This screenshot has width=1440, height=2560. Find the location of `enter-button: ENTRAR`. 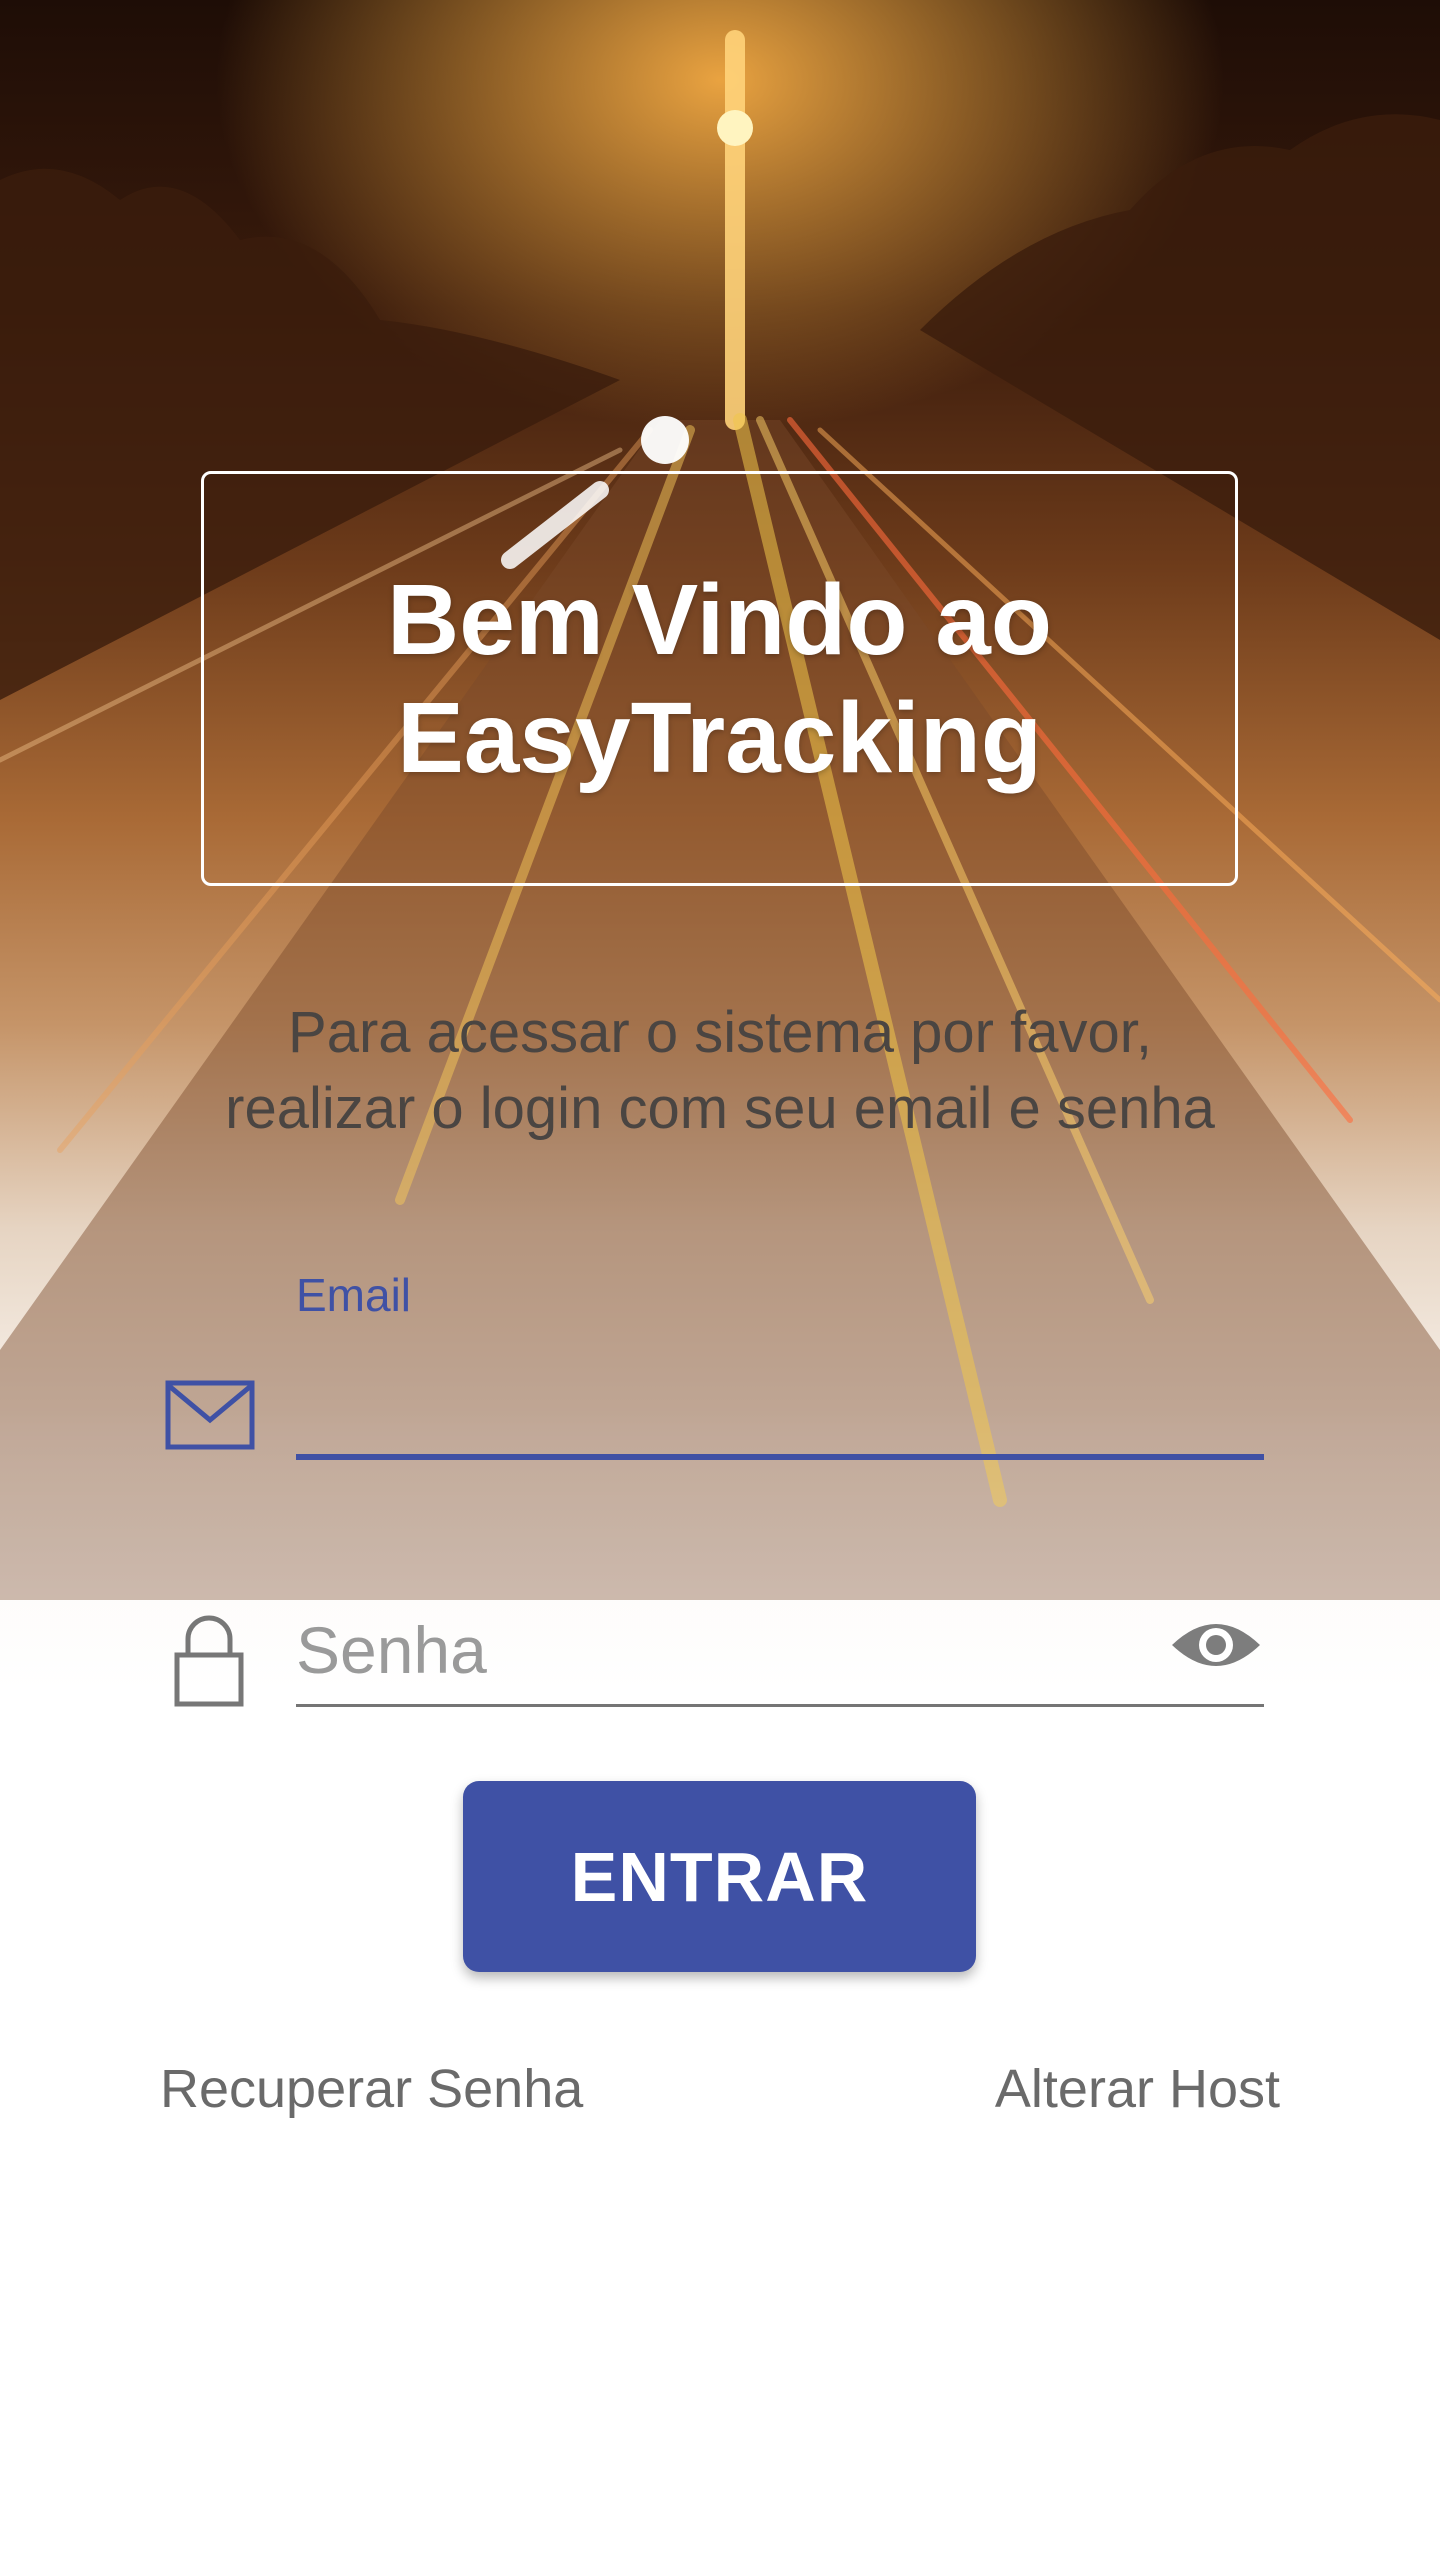

enter-button: ENTRAR is located at coordinates (719, 1876).